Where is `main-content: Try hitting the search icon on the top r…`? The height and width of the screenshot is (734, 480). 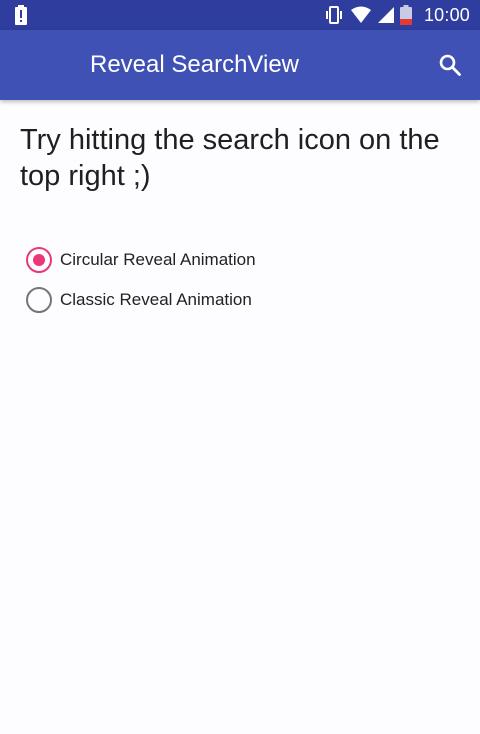 main-content: Try hitting the search icon on the top r… is located at coordinates (245, 158).